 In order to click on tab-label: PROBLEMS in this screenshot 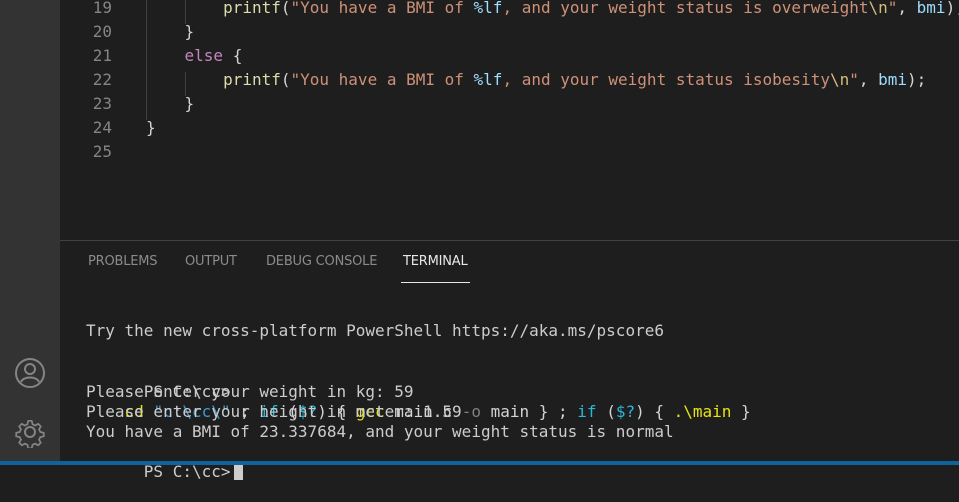, I will do `click(123, 261)`.